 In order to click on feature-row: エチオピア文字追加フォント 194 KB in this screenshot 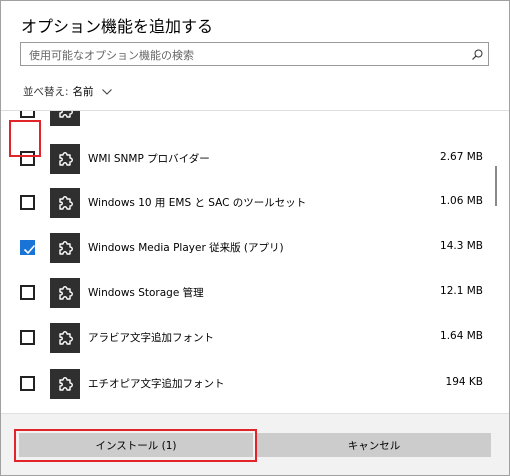, I will do `click(242, 384)`.